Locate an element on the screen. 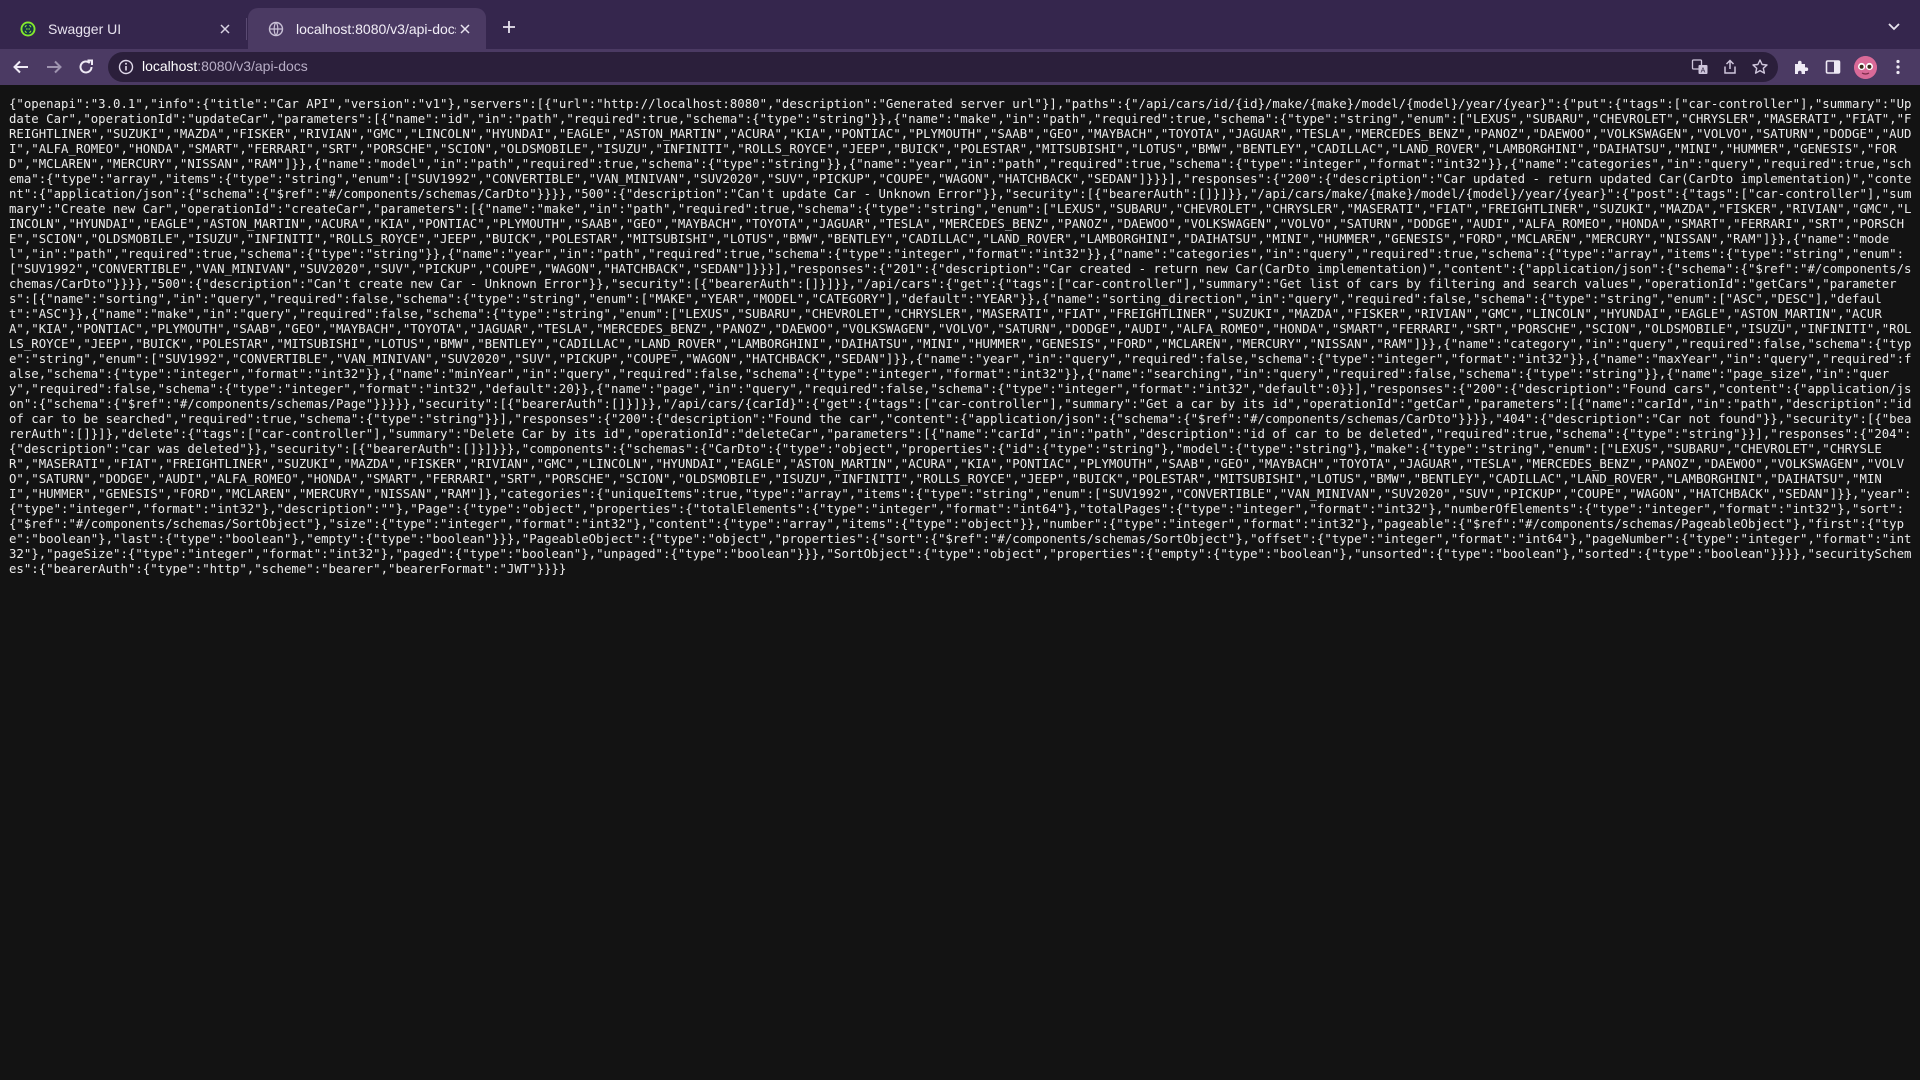 This screenshot has width=1920, height=1080. url-path: :8080/v3/api-docs is located at coordinates (252, 66).